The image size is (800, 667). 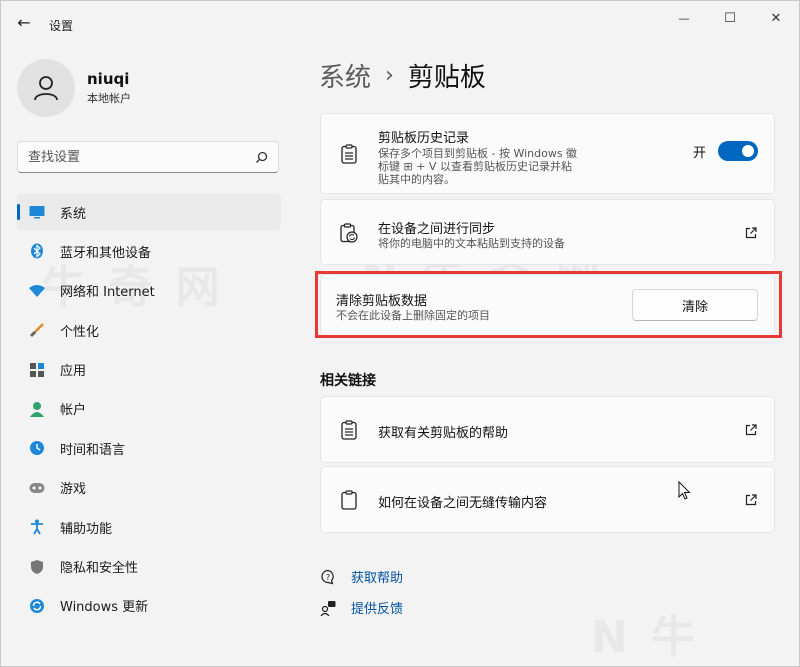 I want to click on close-icon: ✕, so click(x=776, y=18).